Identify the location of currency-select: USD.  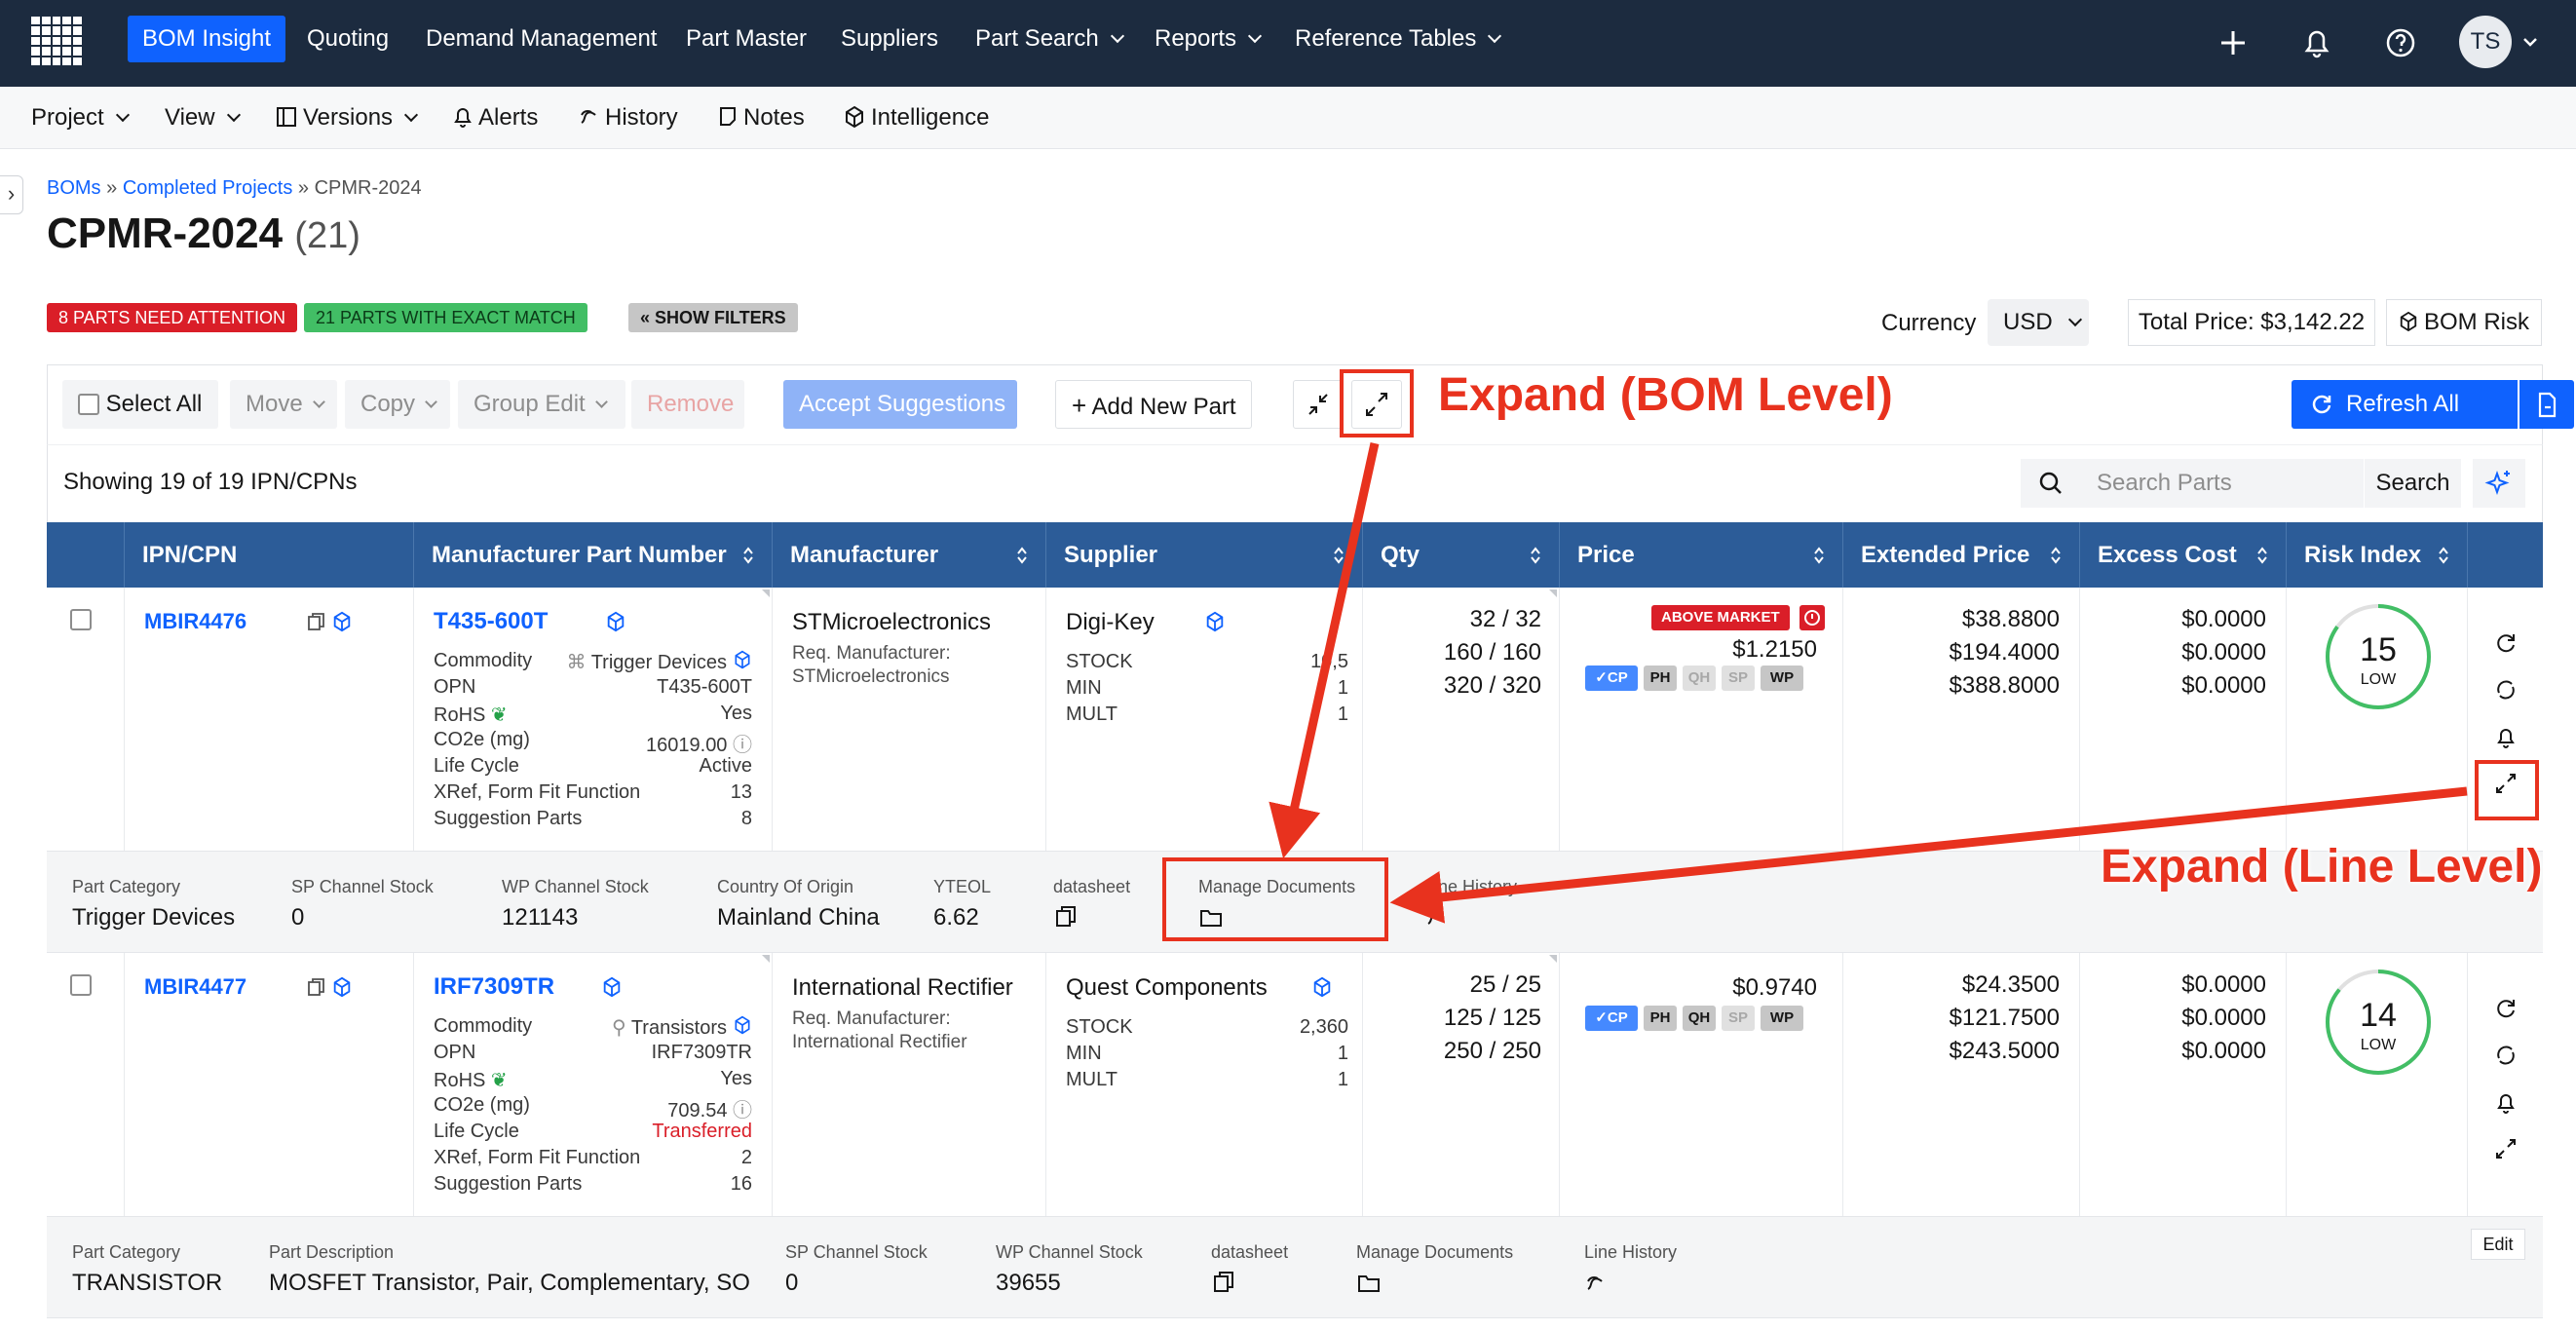
(2038, 322).